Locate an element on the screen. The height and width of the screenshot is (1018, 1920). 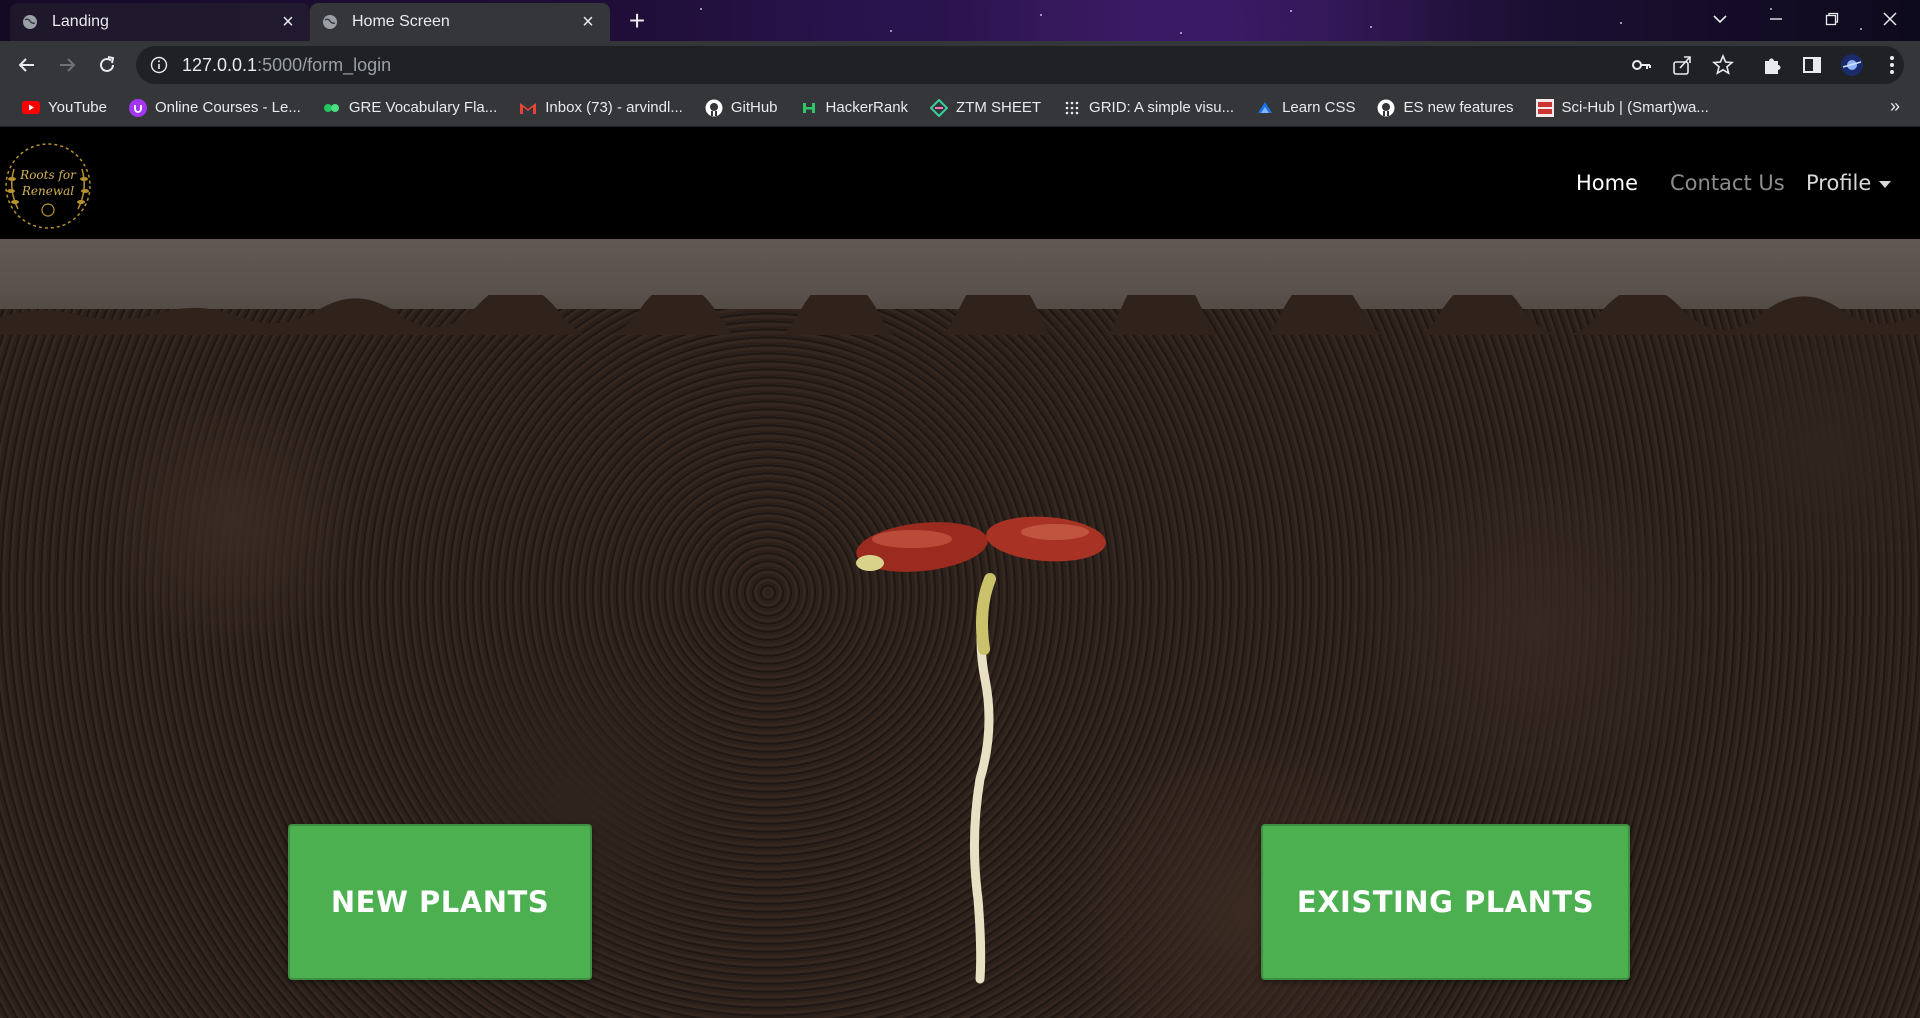
tab-title: Landing is located at coordinates (80, 21).